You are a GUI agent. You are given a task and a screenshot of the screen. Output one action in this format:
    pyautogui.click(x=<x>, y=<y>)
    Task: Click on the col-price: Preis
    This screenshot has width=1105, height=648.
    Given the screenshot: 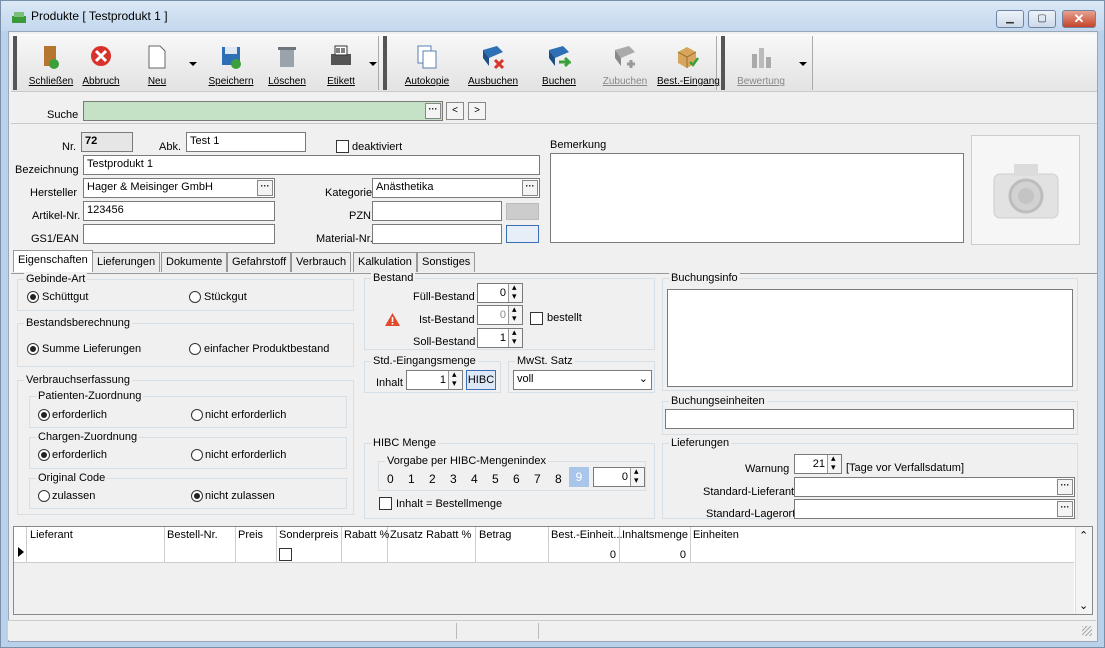 What is the action you would take?
    pyautogui.click(x=250, y=535)
    